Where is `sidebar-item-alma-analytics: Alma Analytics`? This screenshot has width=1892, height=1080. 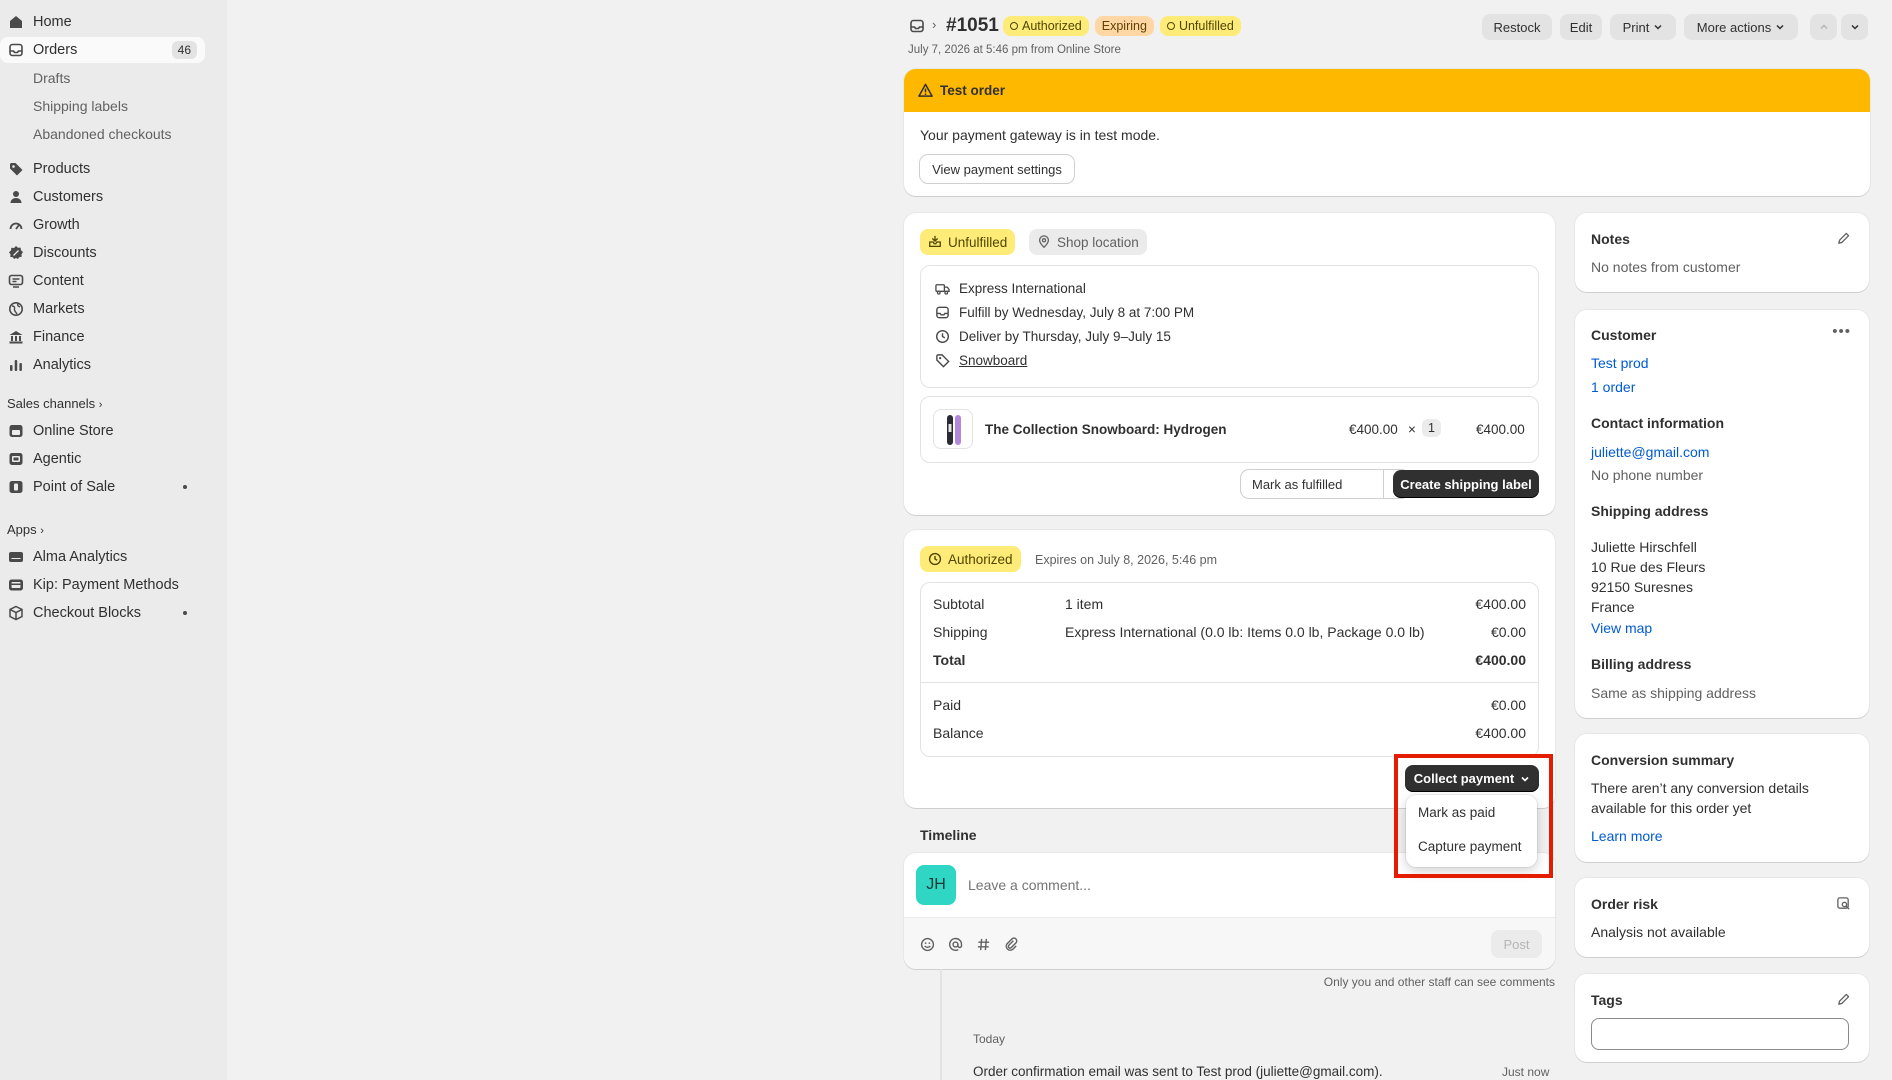
sidebar-item-alma-analytics: Alma Analytics is located at coordinates (102, 557).